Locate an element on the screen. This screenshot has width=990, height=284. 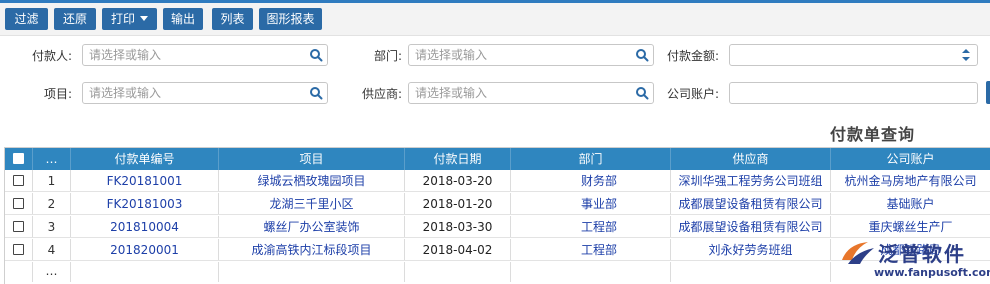
account-field is located at coordinates (853, 93).